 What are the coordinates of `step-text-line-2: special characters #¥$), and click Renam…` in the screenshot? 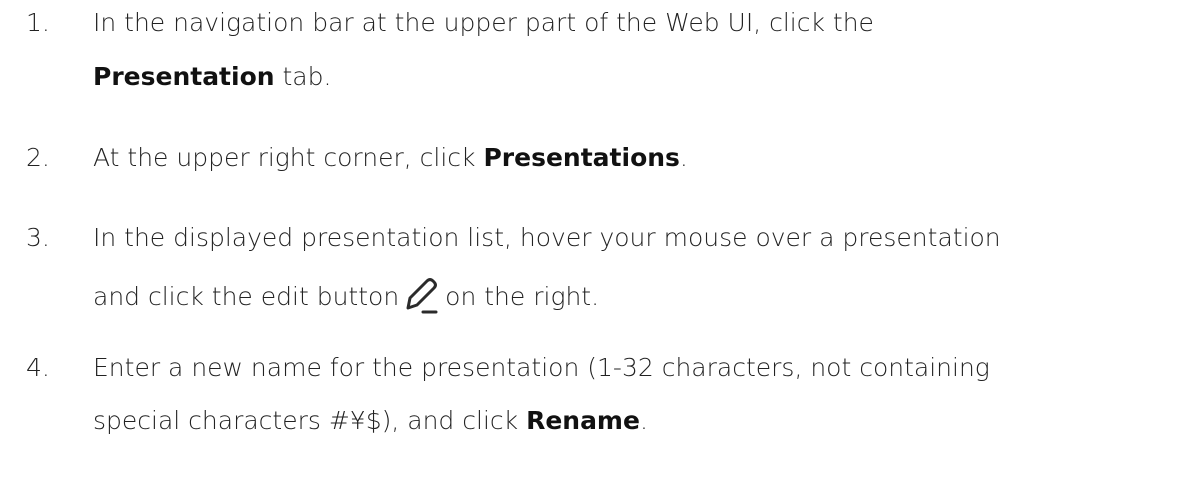 It's located at (370, 420).